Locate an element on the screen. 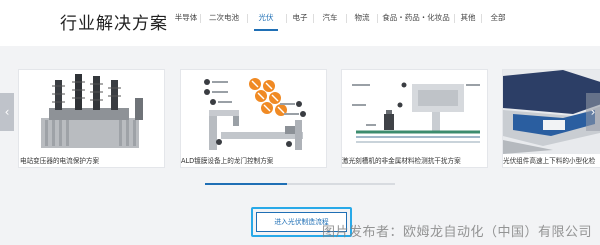 Image resolution: width=600 pixels, height=245 pixels. tab-divider is located at coordinates (247, 18).